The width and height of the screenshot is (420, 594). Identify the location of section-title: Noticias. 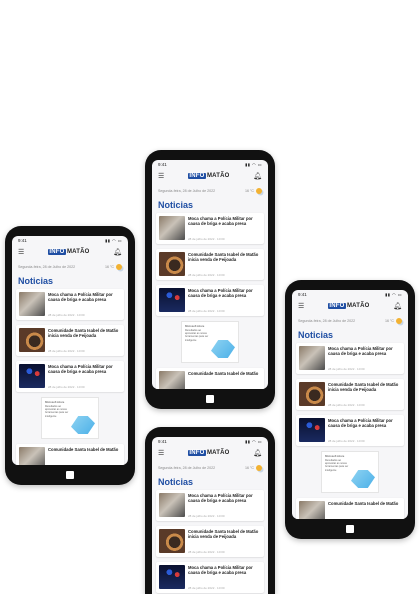
(36, 281).